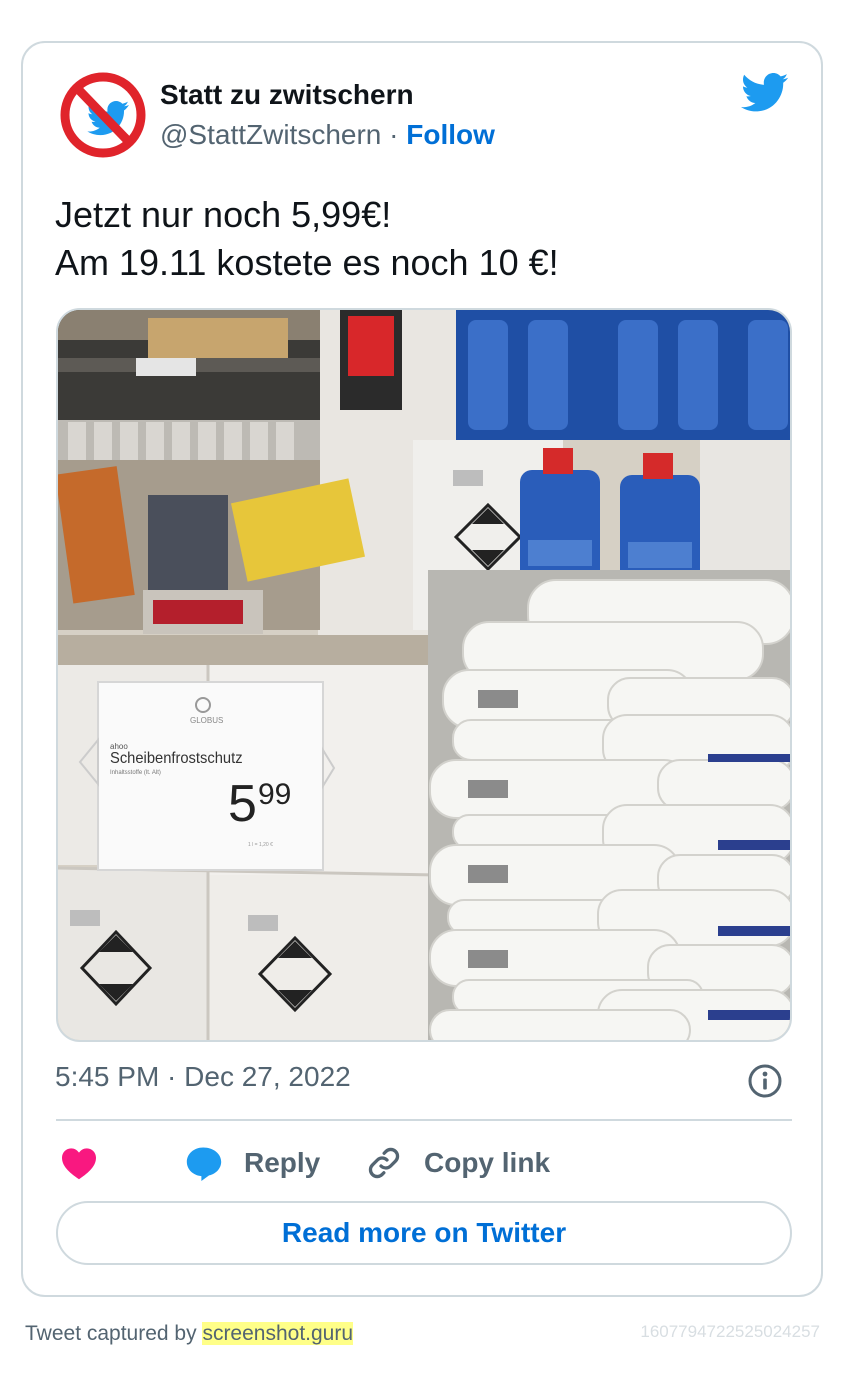  I want to click on like-button, so click(79, 1163).